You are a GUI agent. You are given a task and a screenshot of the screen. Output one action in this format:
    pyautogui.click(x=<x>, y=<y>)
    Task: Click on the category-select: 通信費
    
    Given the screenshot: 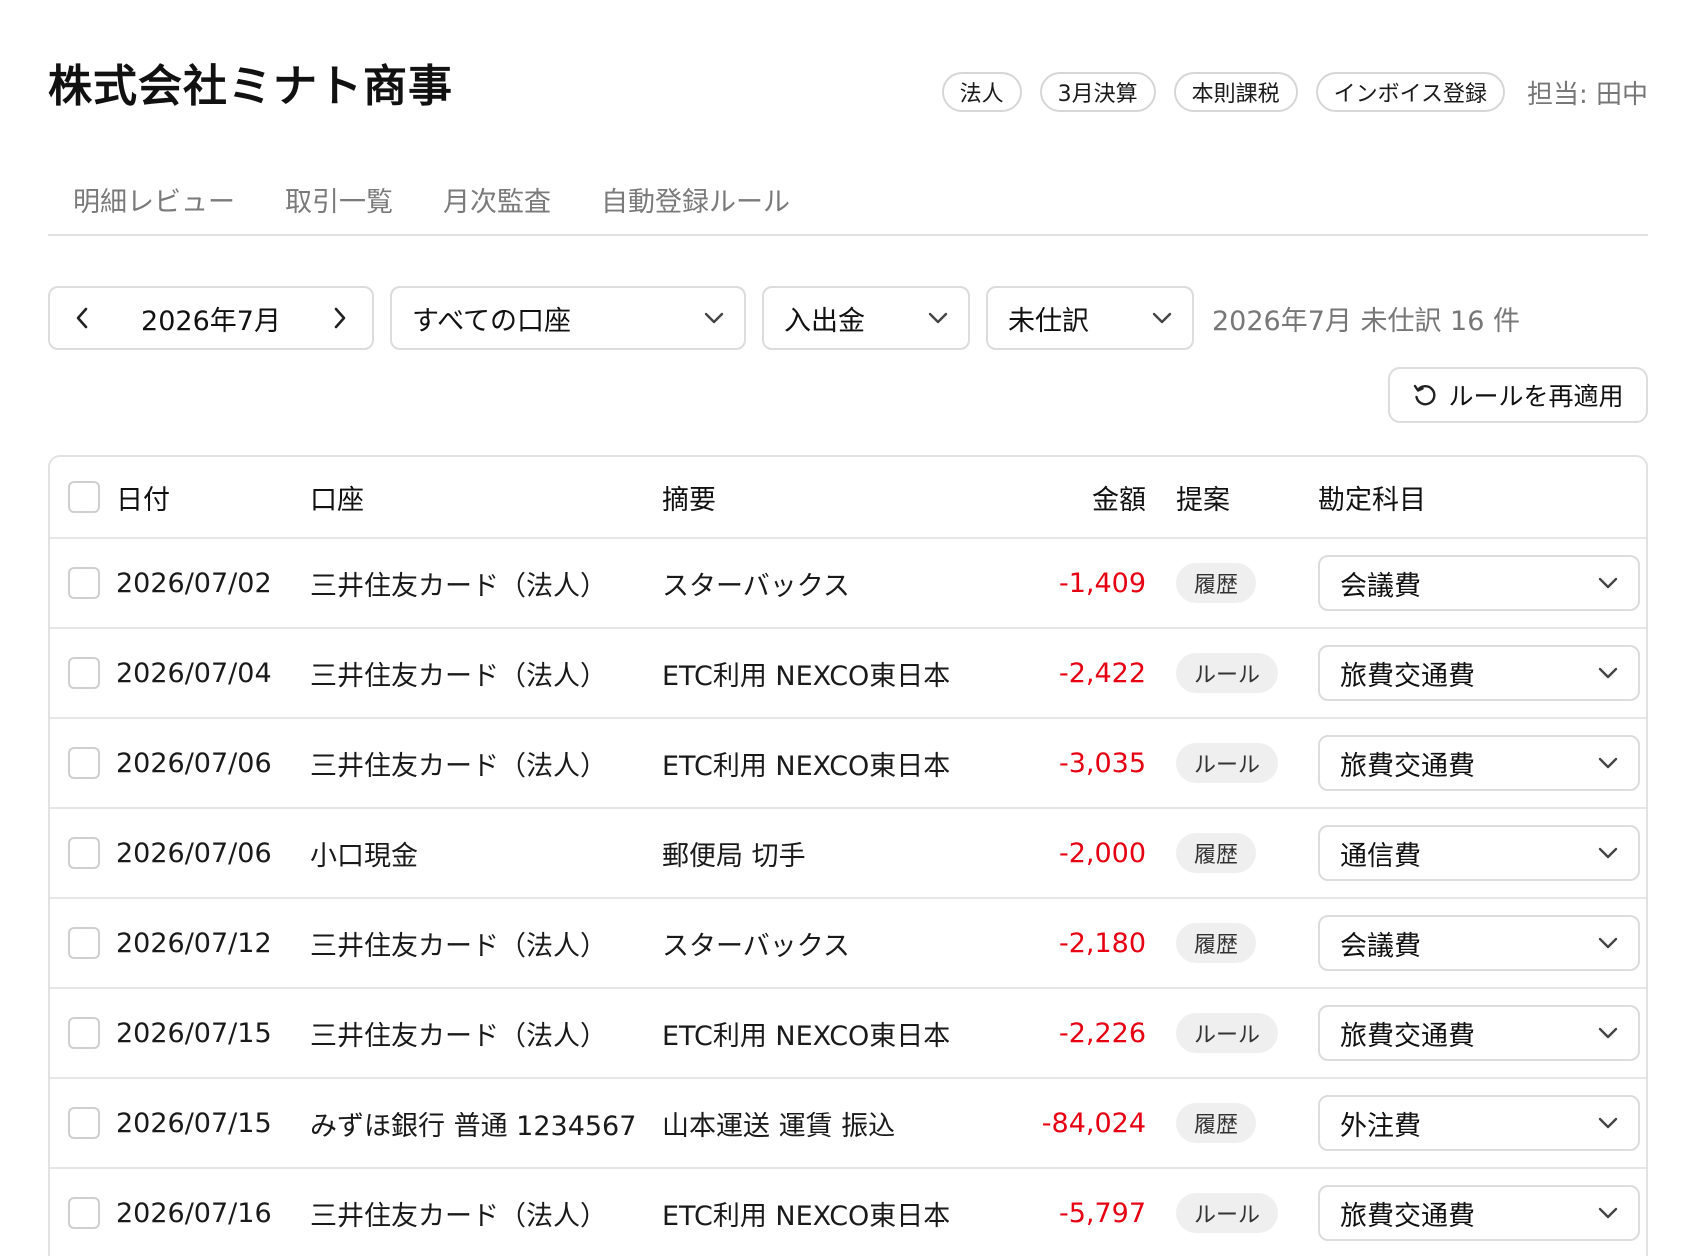 What is the action you would take?
    pyautogui.click(x=1479, y=853)
    